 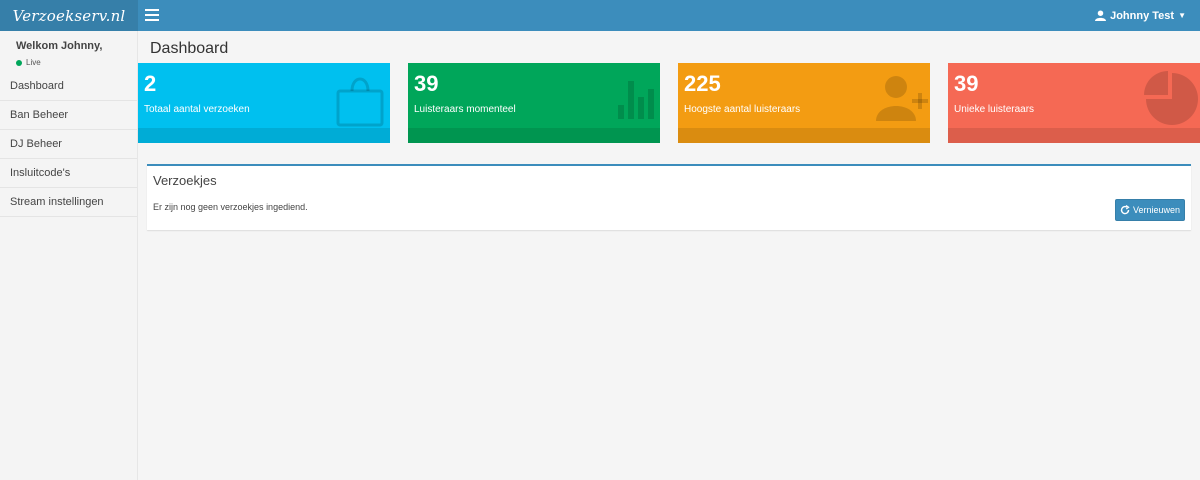 I want to click on pie-chart-icon, so click(x=1171, y=98).